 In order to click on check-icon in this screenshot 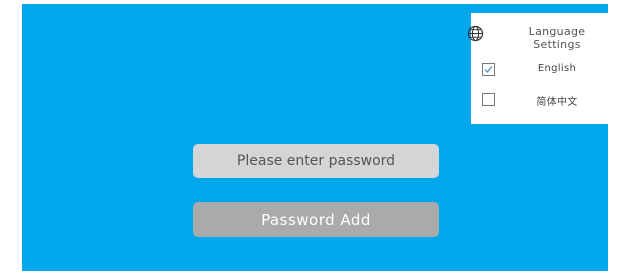, I will do `click(488, 69)`.